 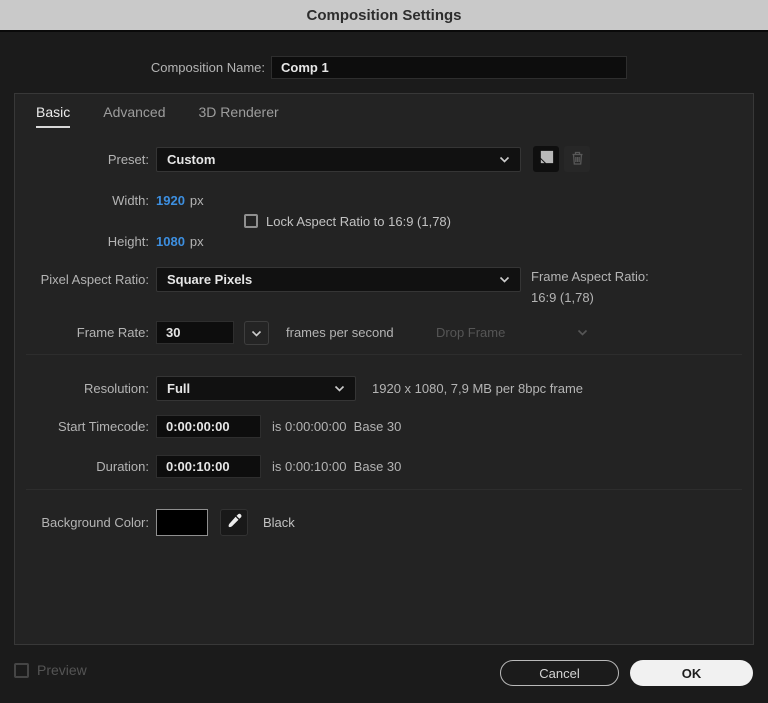 I want to click on eyedropper-button, so click(x=234, y=522).